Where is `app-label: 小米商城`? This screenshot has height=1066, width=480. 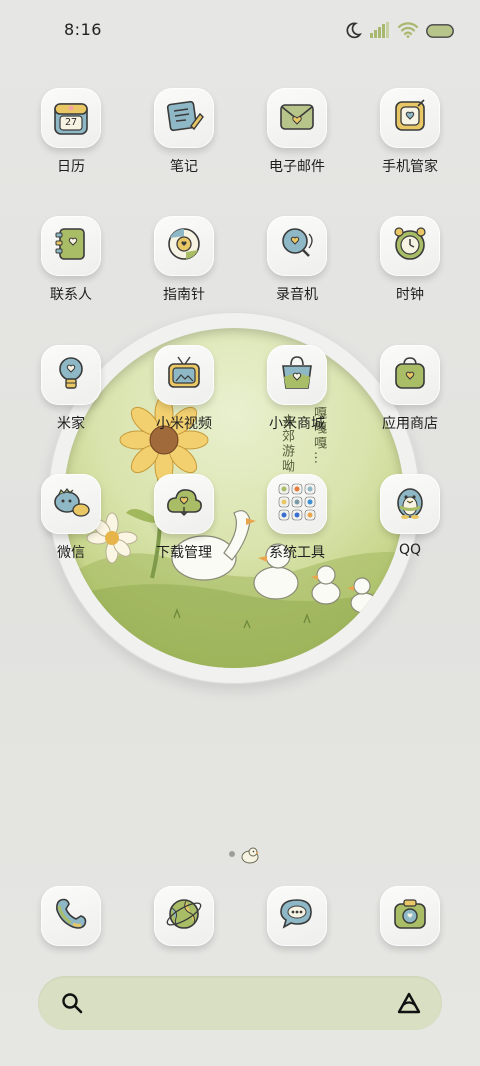 app-label: 小米商城 is located at coordinates (297, 424).